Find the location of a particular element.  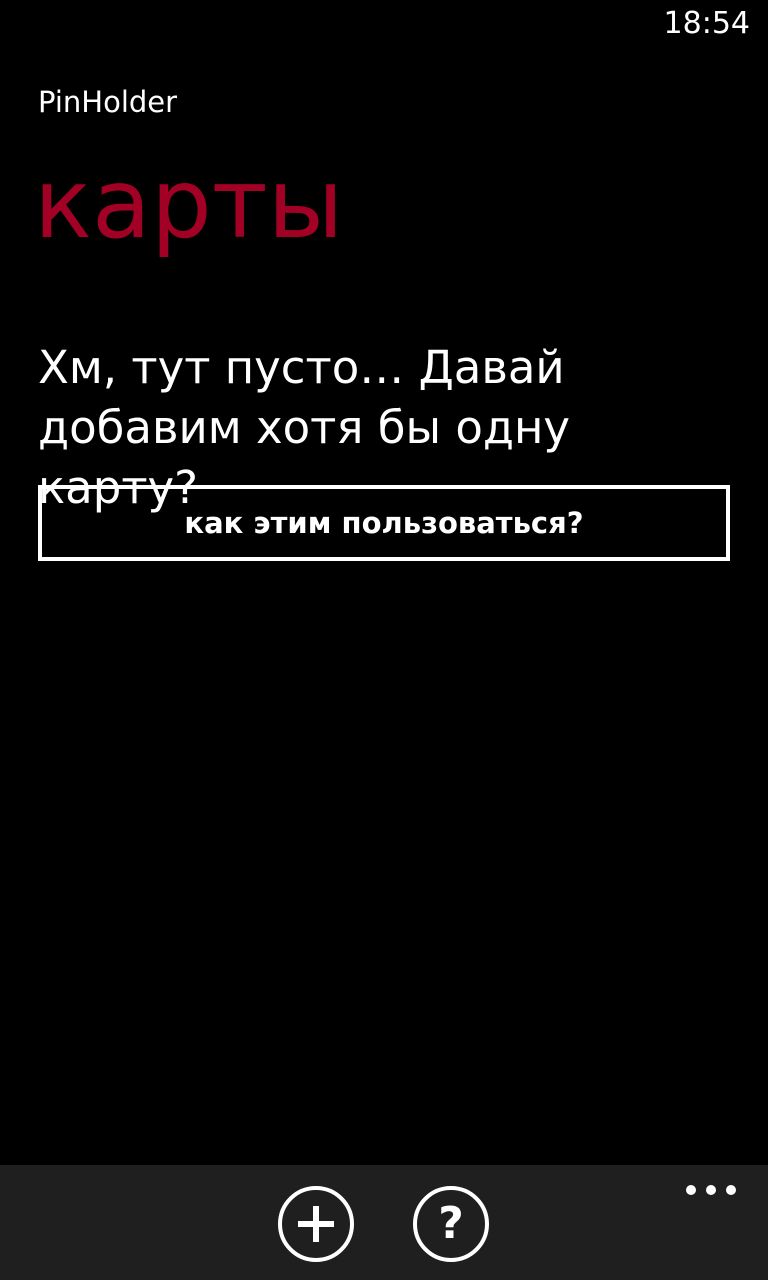

application-bar: ? is located at coordinates (384, 1222).